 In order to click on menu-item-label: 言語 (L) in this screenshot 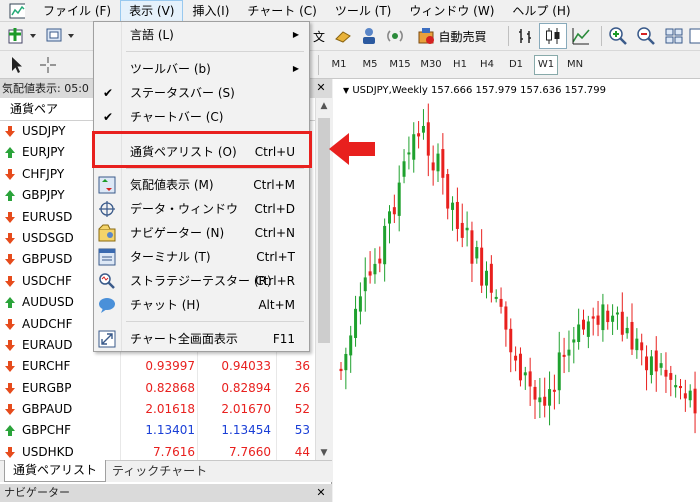, I will do `click(152, 35)`.